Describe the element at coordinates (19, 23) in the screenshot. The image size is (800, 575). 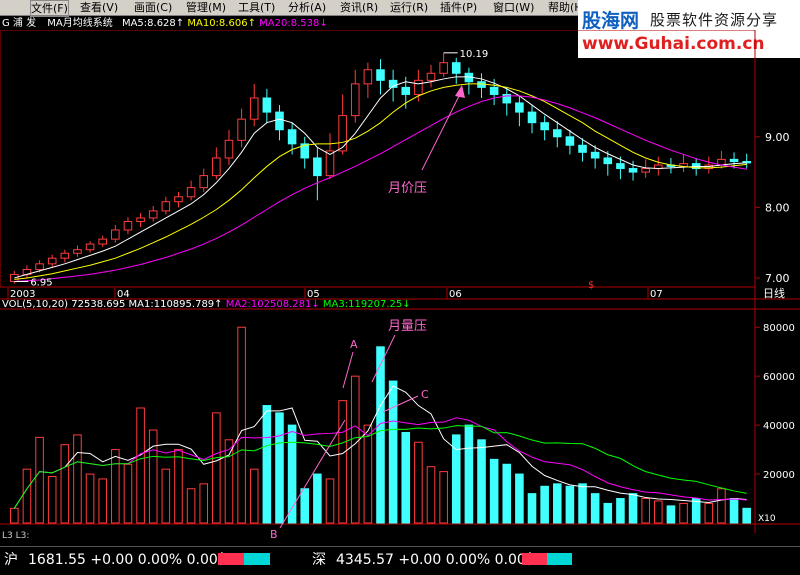
I see `stock-code: G 浦 发` at that location.